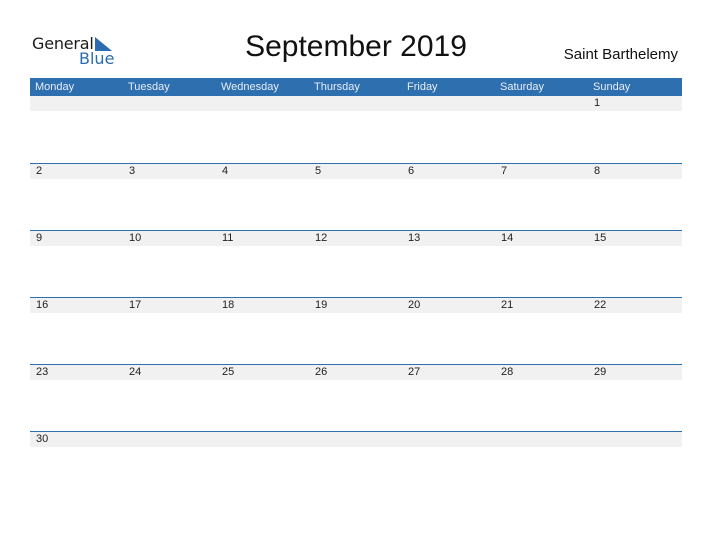  I want to click on weekday-thursday: Thursday, so click(337, 87).